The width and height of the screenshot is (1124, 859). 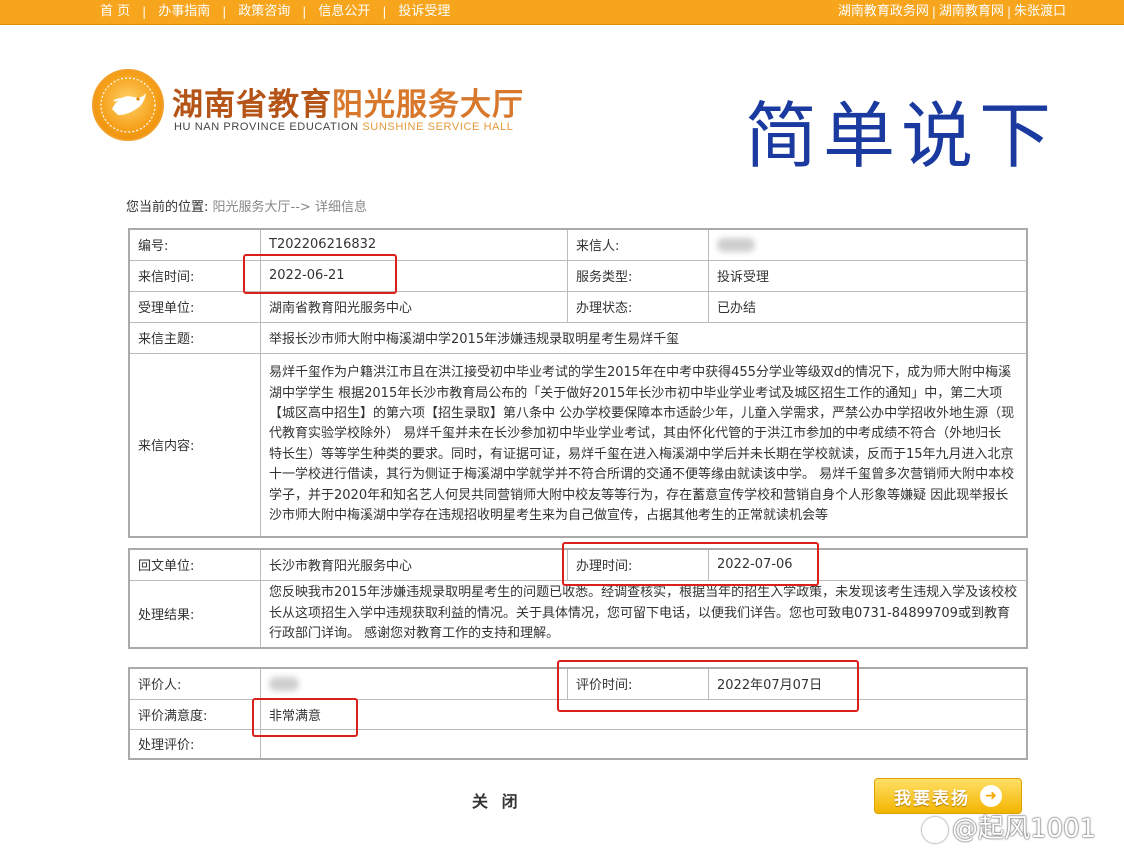 What do you see at coordinates (935, 829) in the screenshot?
I see `watermark-logo-icon` at bounding box center [935, 829].